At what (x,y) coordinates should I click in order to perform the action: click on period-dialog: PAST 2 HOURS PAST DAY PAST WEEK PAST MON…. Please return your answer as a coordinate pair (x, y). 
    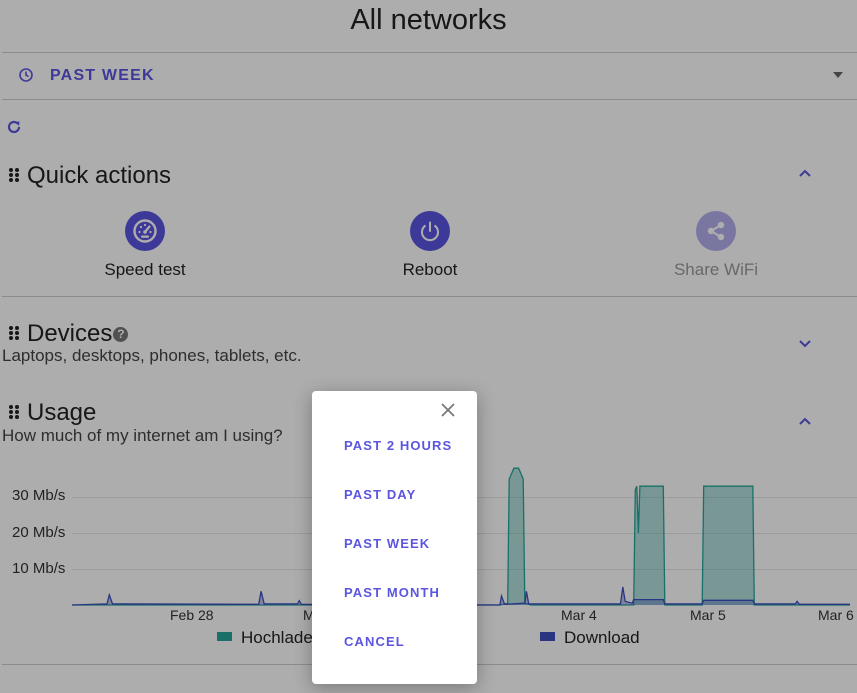
    Looking at the image, I should click on (394, 537).